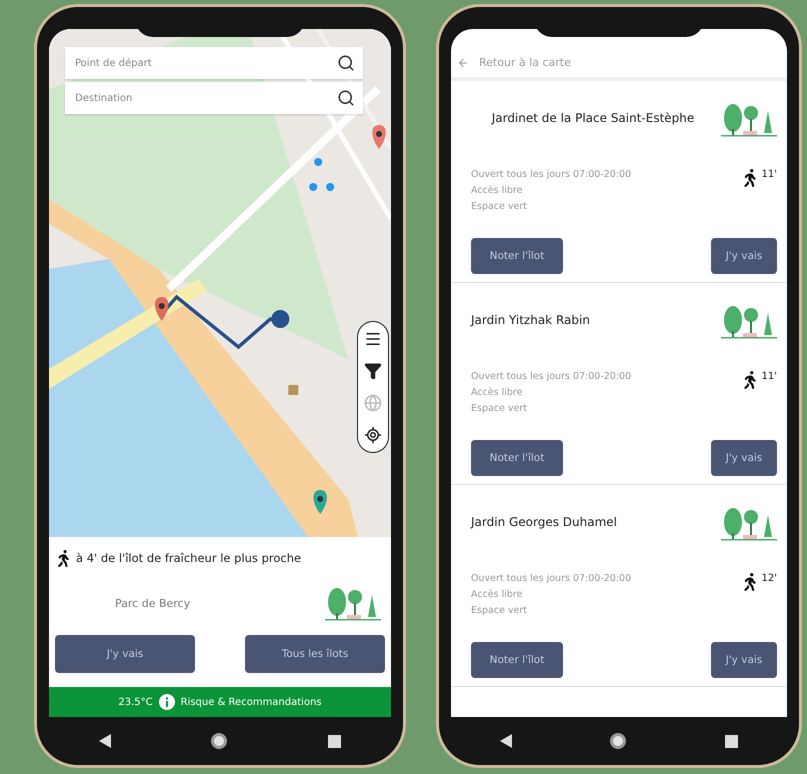 This screenshot has height=774, width=807. I want to click on search-bar: Destination, so click(214, 98).